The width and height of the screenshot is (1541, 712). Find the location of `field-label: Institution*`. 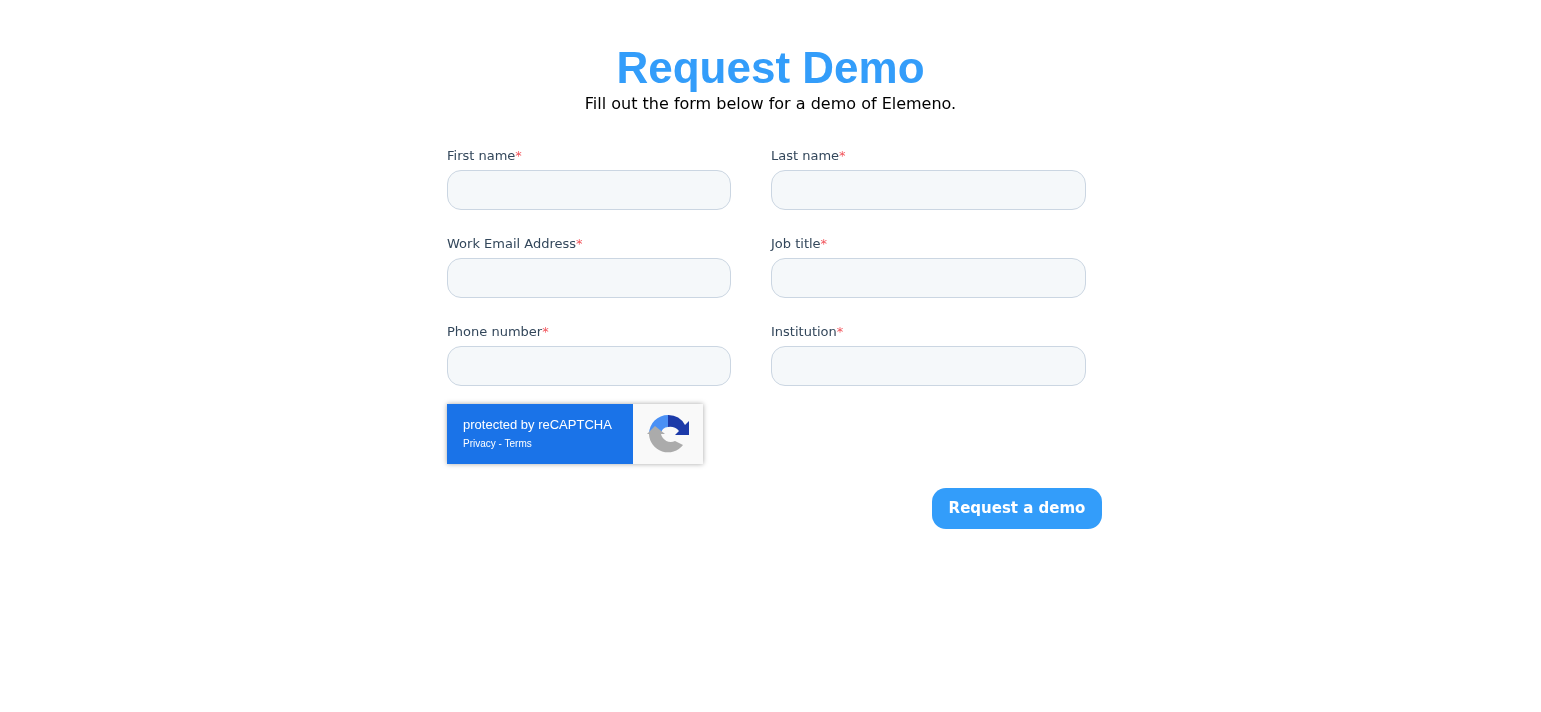

field-label: Institution* is located at coordinates (808, 332).